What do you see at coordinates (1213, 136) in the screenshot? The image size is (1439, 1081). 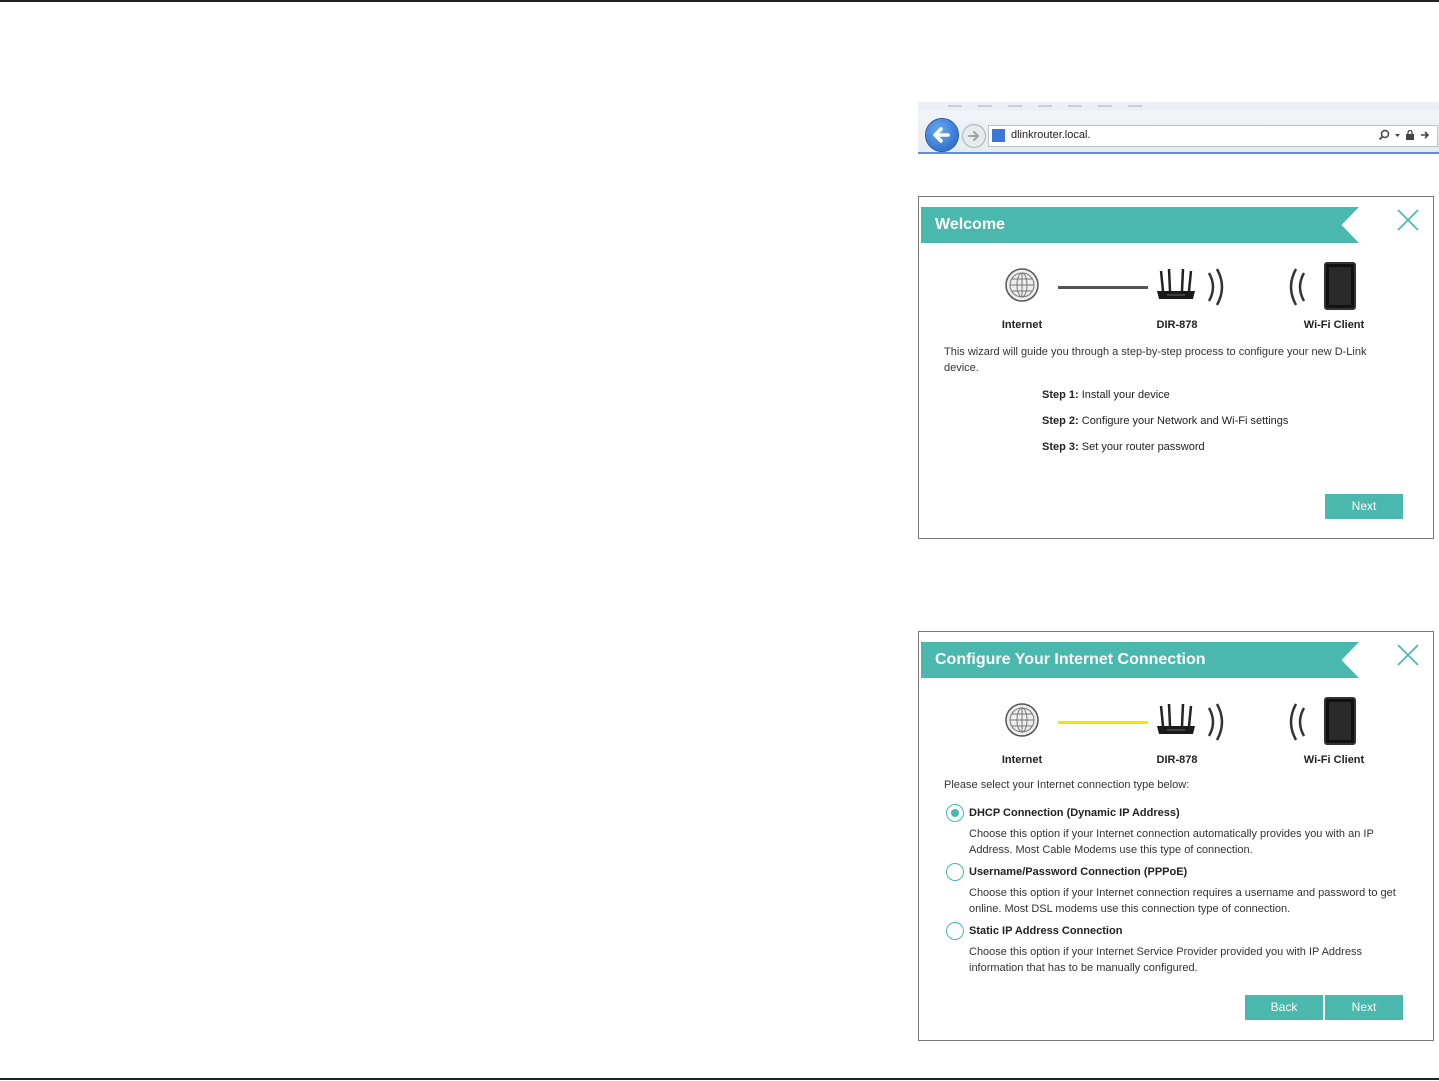 I see `url-field: dlinkrouter.local.` at bounding box center [1213, 136].